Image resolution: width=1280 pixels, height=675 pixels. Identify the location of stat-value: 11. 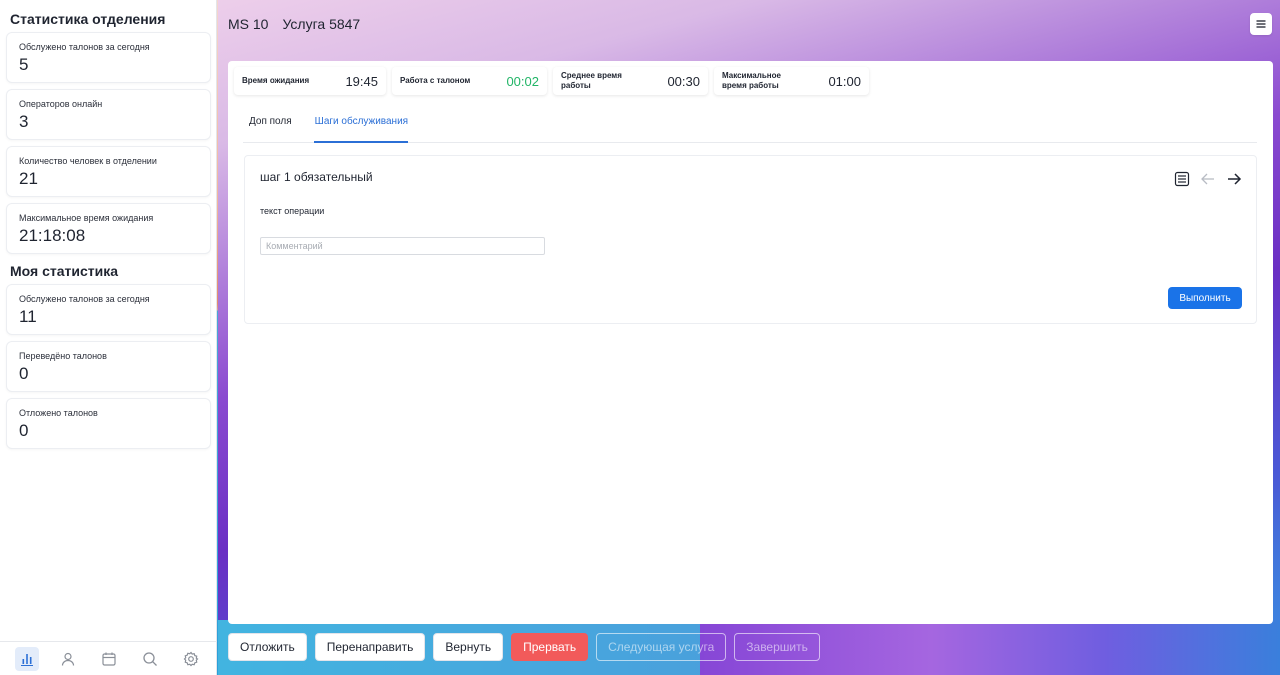
(28, 316).